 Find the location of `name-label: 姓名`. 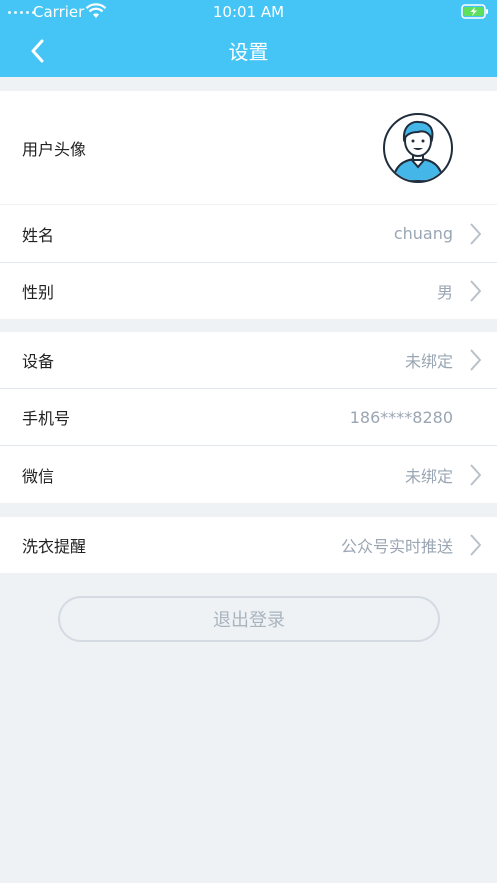

name-label: 姓名 is located at coordinates (38, 235).